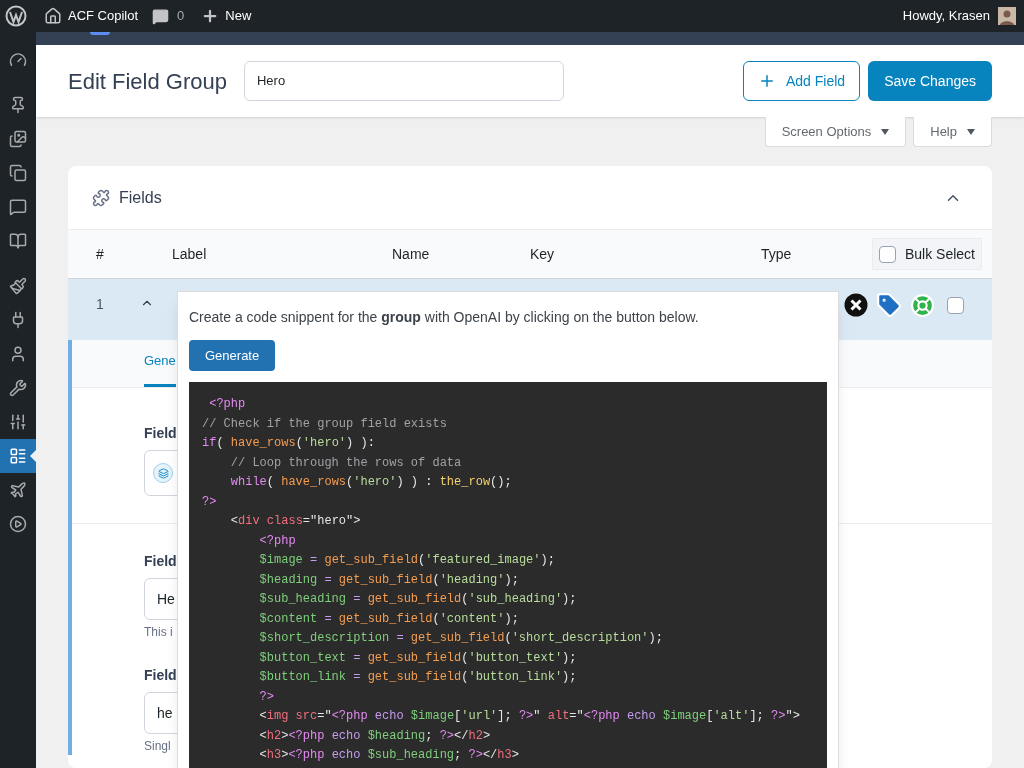 This screenshot has height=768, width=1024. I want to click on sidebar-item, so click(18, 456).